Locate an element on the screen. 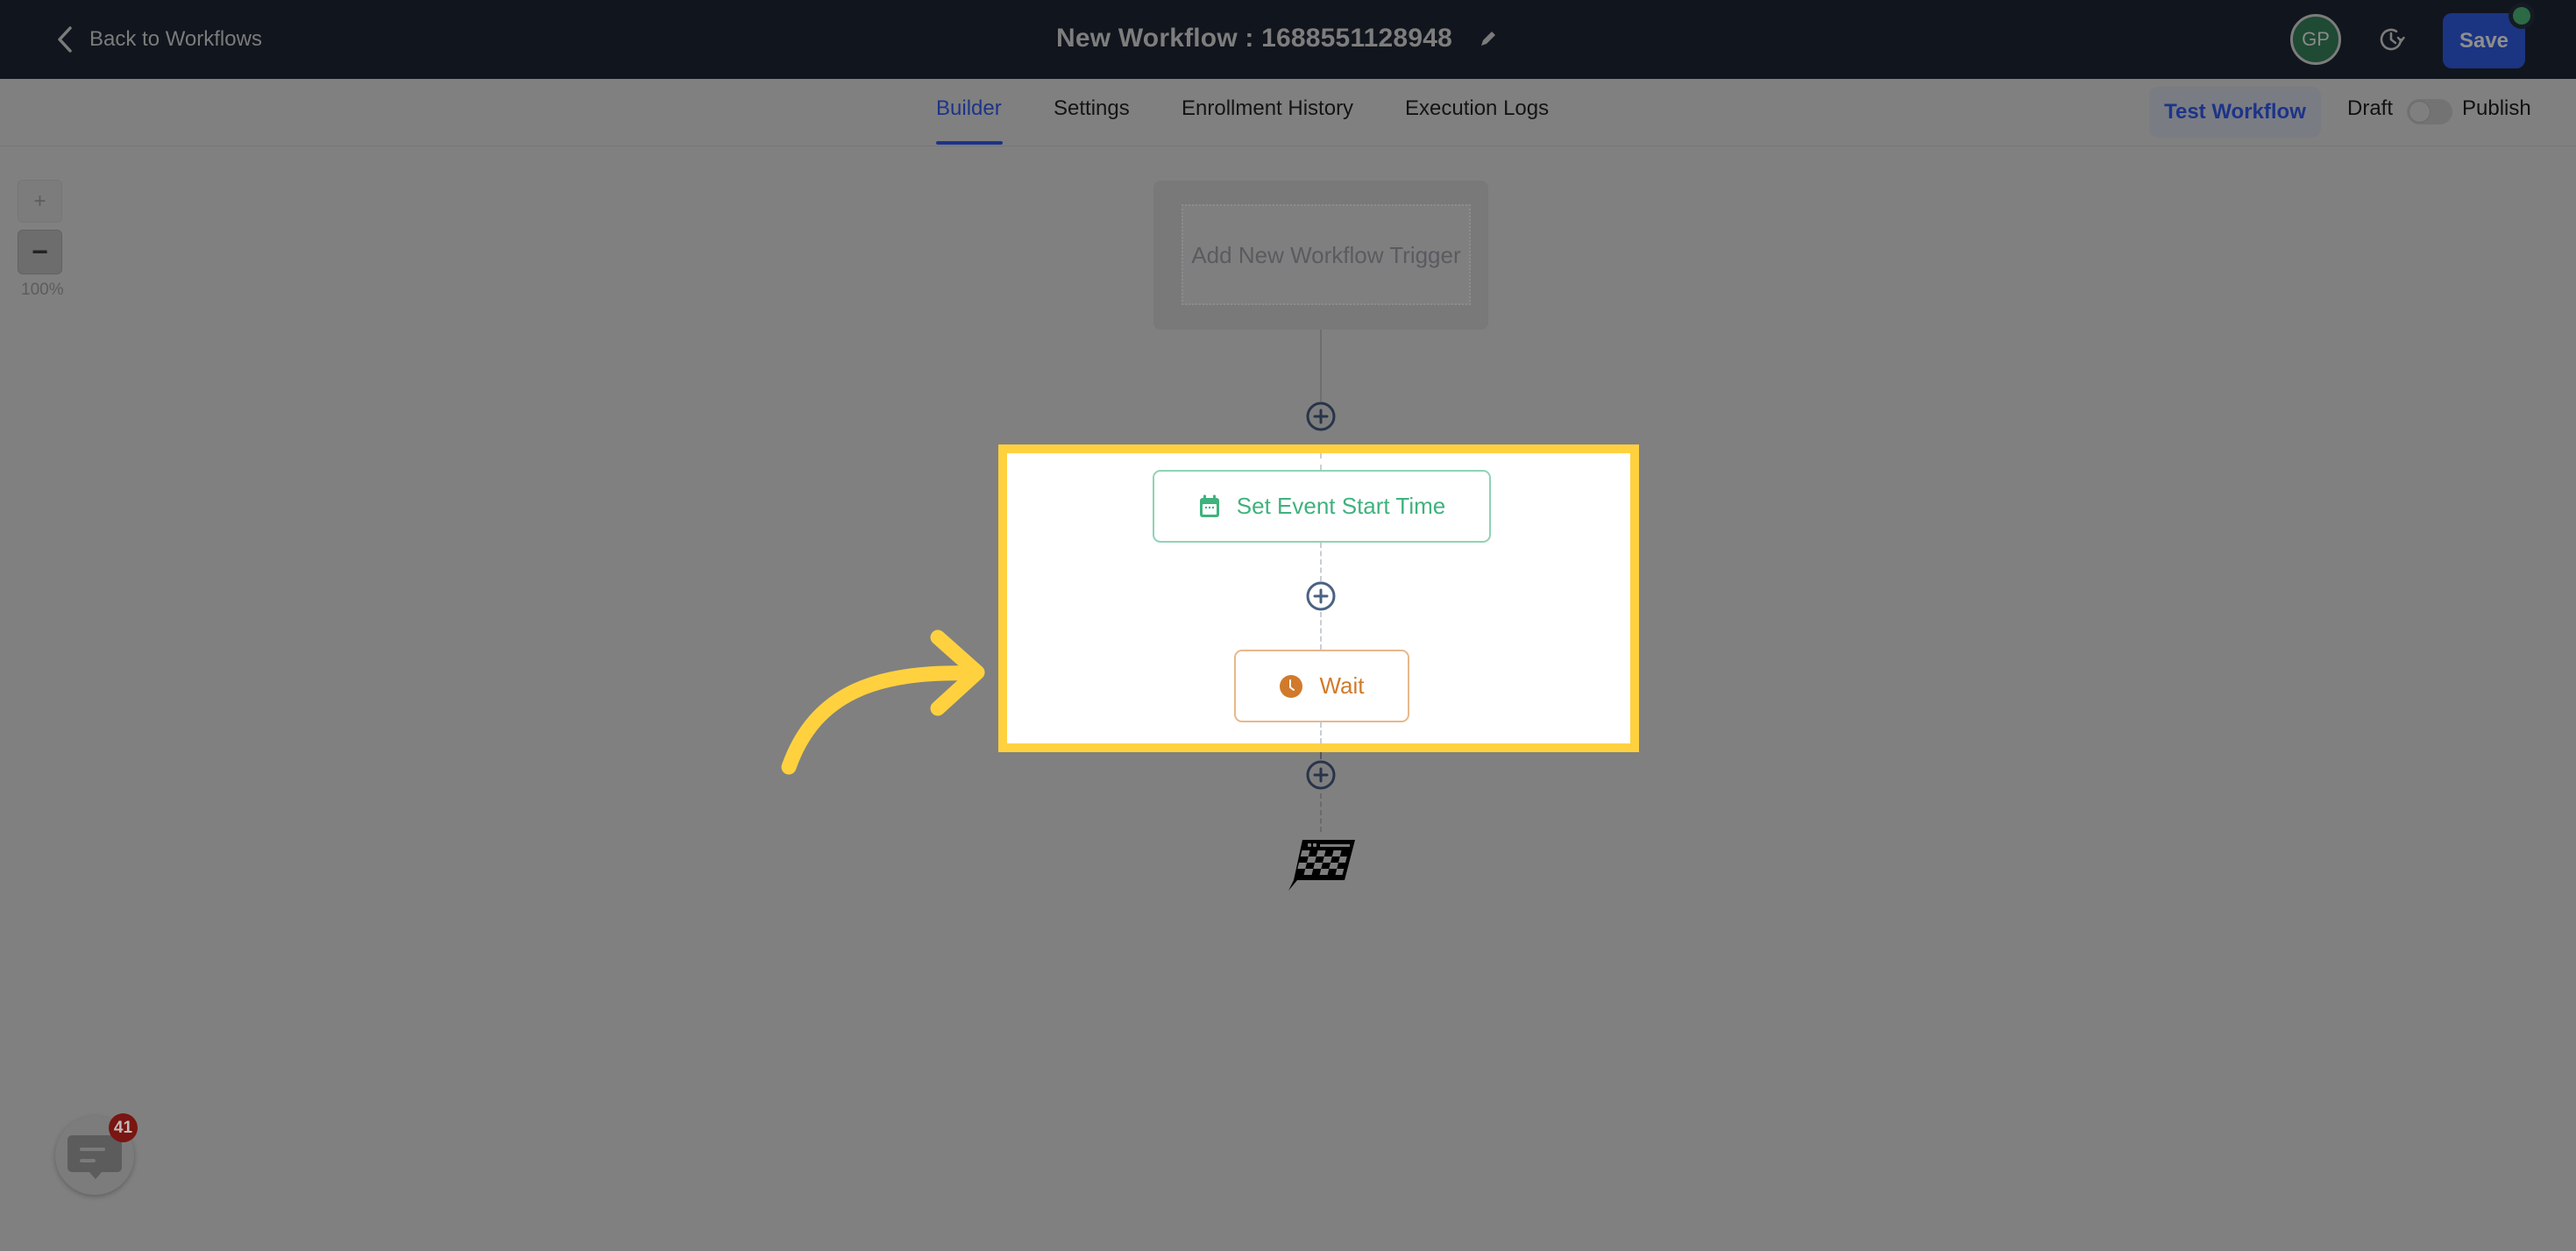  calendar-icon is located at coordinates (1209, 505).